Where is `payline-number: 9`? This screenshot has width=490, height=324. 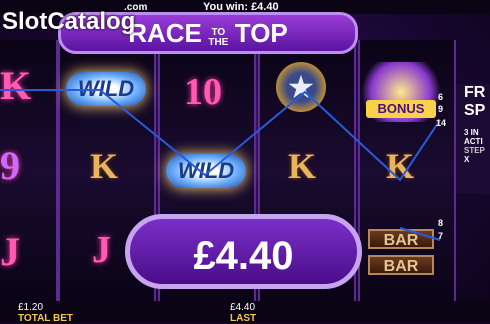
payline-number: 9 is located at coordinates (441, 109).